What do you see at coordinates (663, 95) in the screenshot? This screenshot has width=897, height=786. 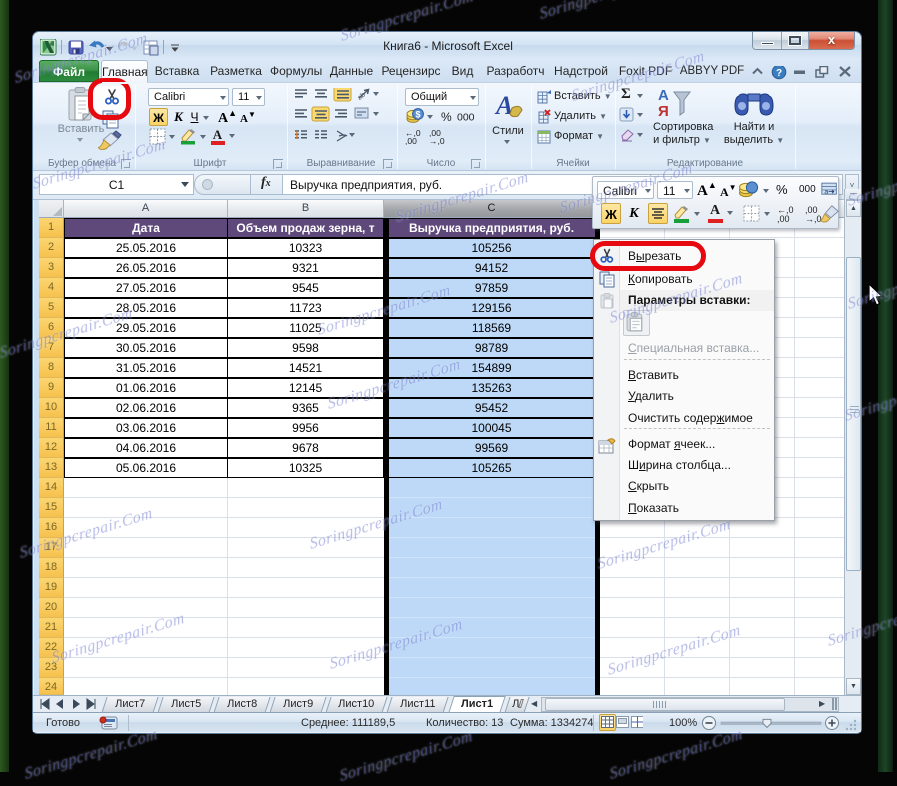 I see `svg-text: А` at bounding box center [663, 95].